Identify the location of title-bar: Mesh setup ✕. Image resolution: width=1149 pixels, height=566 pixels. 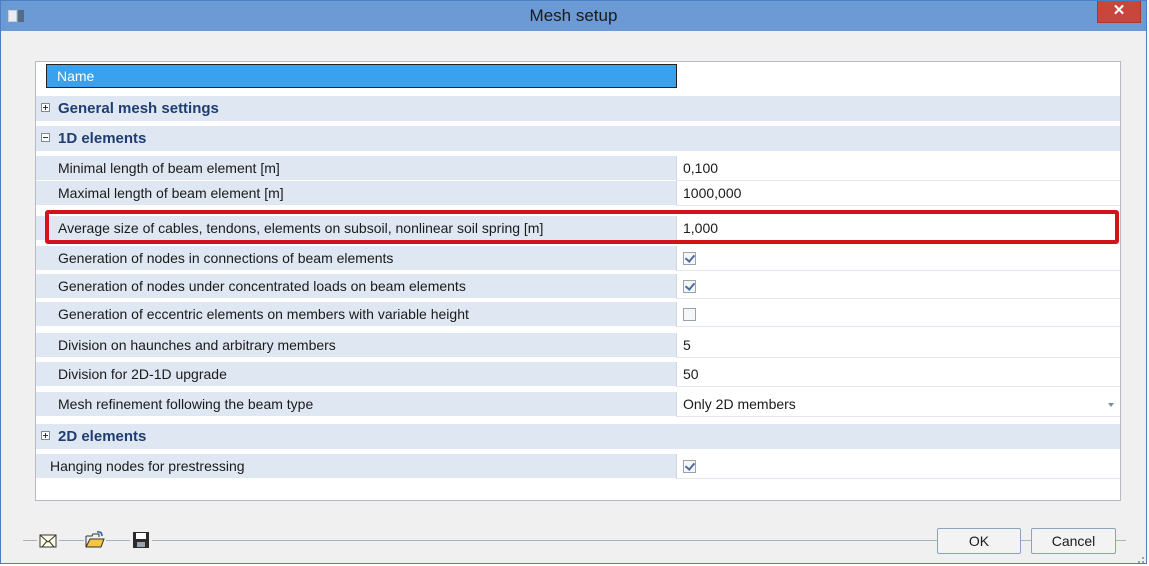
(573, 16).